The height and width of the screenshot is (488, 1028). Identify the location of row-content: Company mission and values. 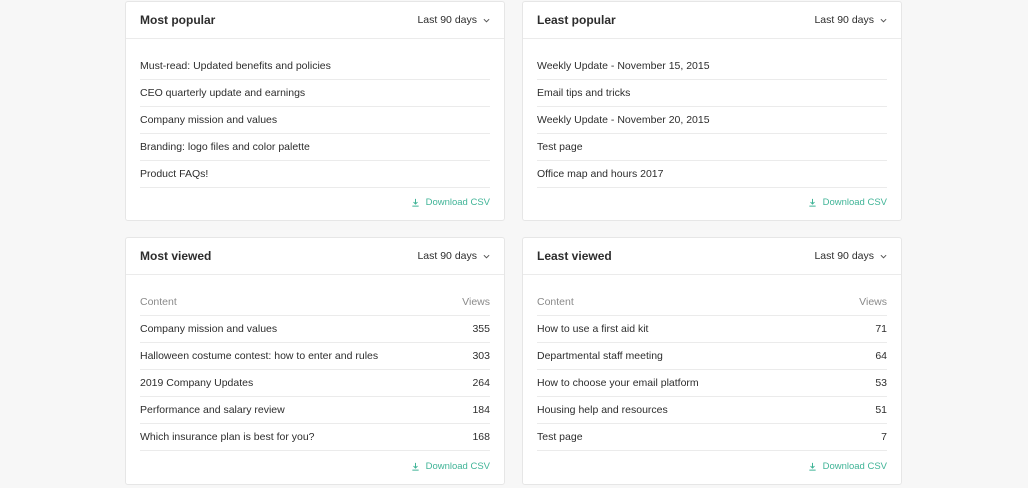
(209, 329).